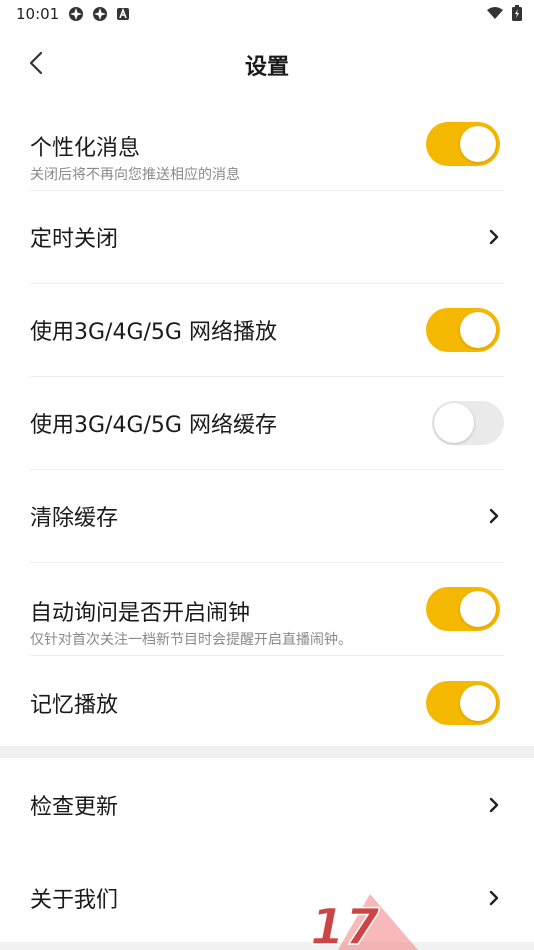 This screenshot has height=950, width=534. I want to click on personalized-messages-toggle, so click(463, 144).